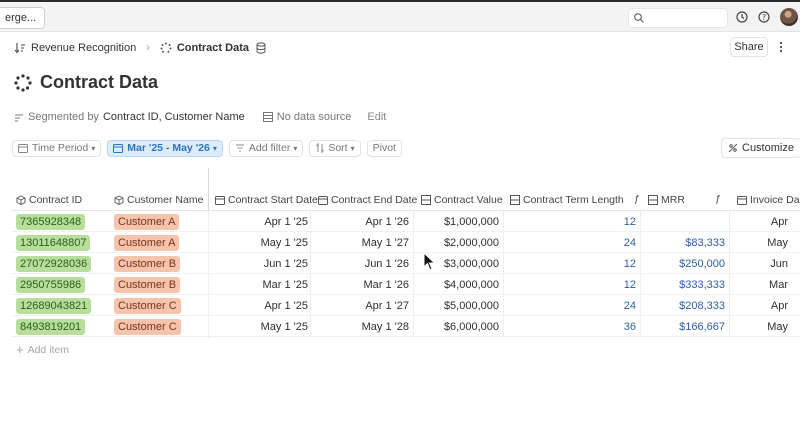  What do you see at coordinates (56, 263) in the screenshot?
I see `cell-contract-id: 27072928036` at bounding box center [56, 263].